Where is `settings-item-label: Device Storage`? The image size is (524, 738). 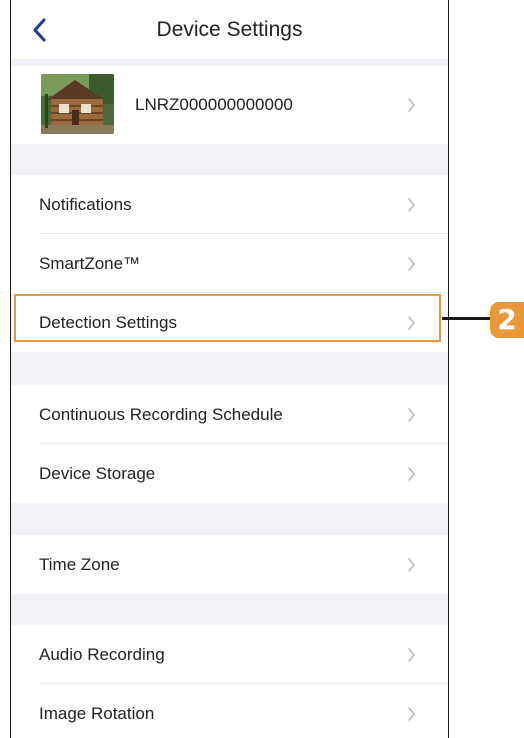 settings-item-label: Device Storage is located at coordinates (97, 473).